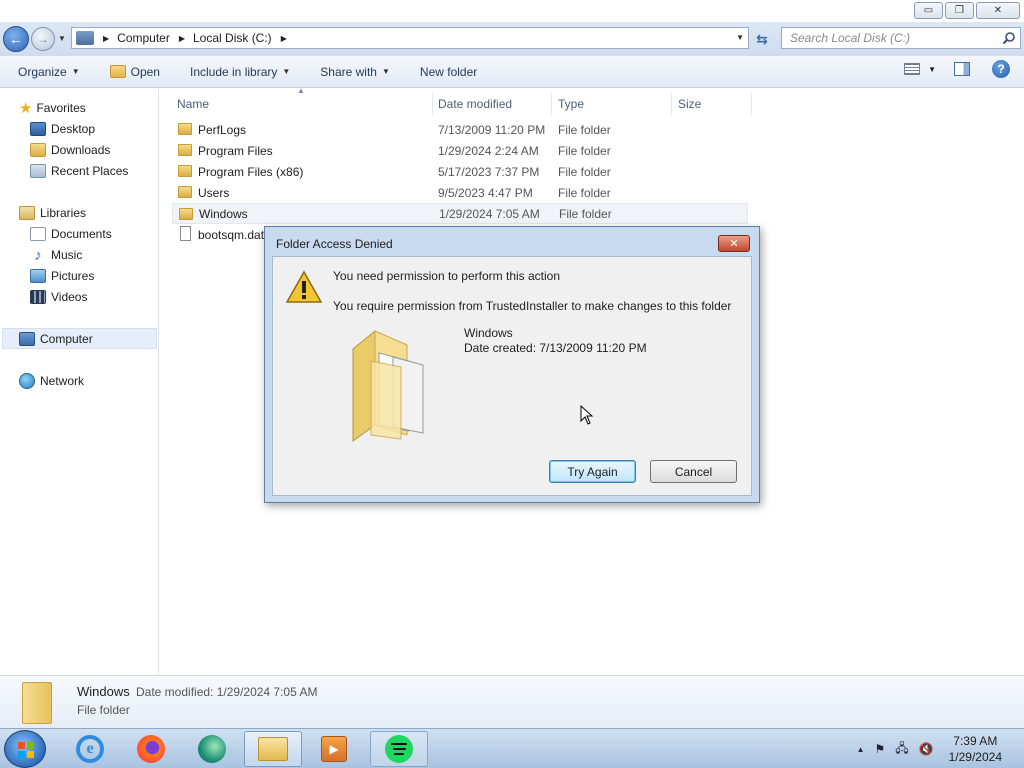 The image size is (1024, 768). What do you see at coordinates (460, 129) in the screenshot?
I see `file-row: PerfLogs 7/13/2009 11:20 PM File folder` at bounding box center [460, 129].